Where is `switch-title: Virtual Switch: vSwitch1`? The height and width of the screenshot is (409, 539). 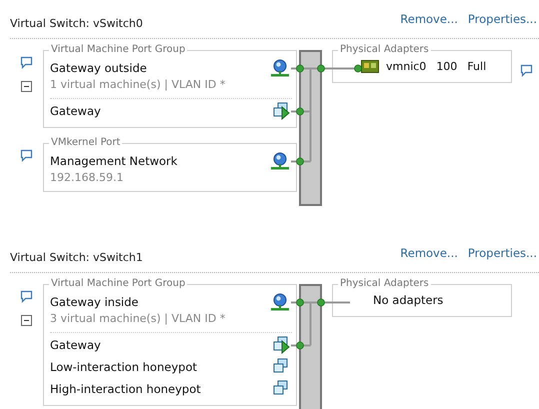
switch-title: Virtual Switch: vSwitch1 is located at coordinates (76, 257).